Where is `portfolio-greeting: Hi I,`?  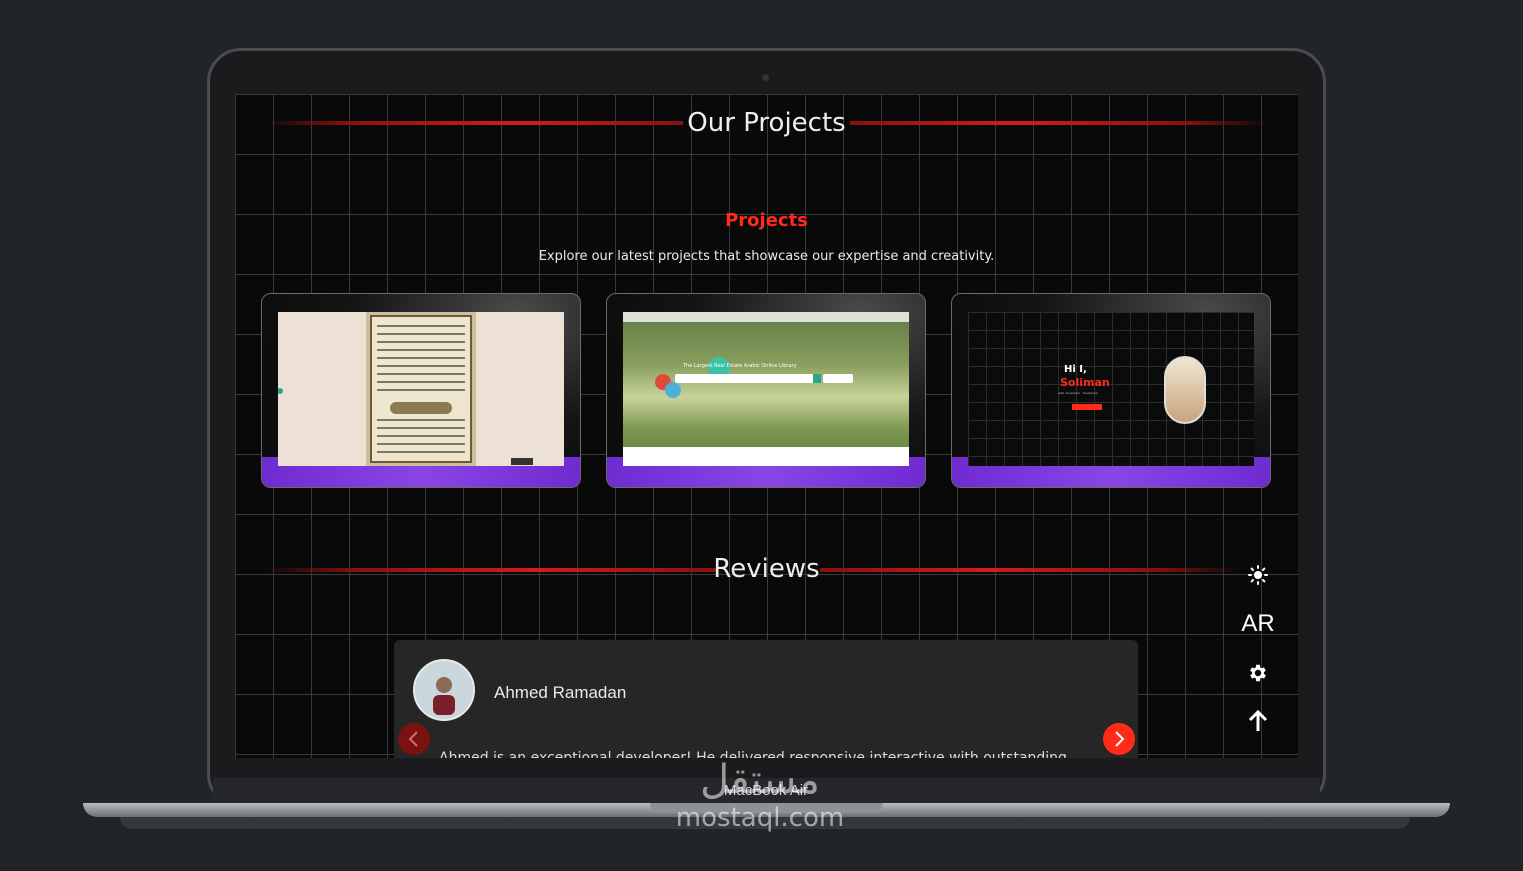
portfolio-greeting: Hi I, is located at coordinates (1075, 369).